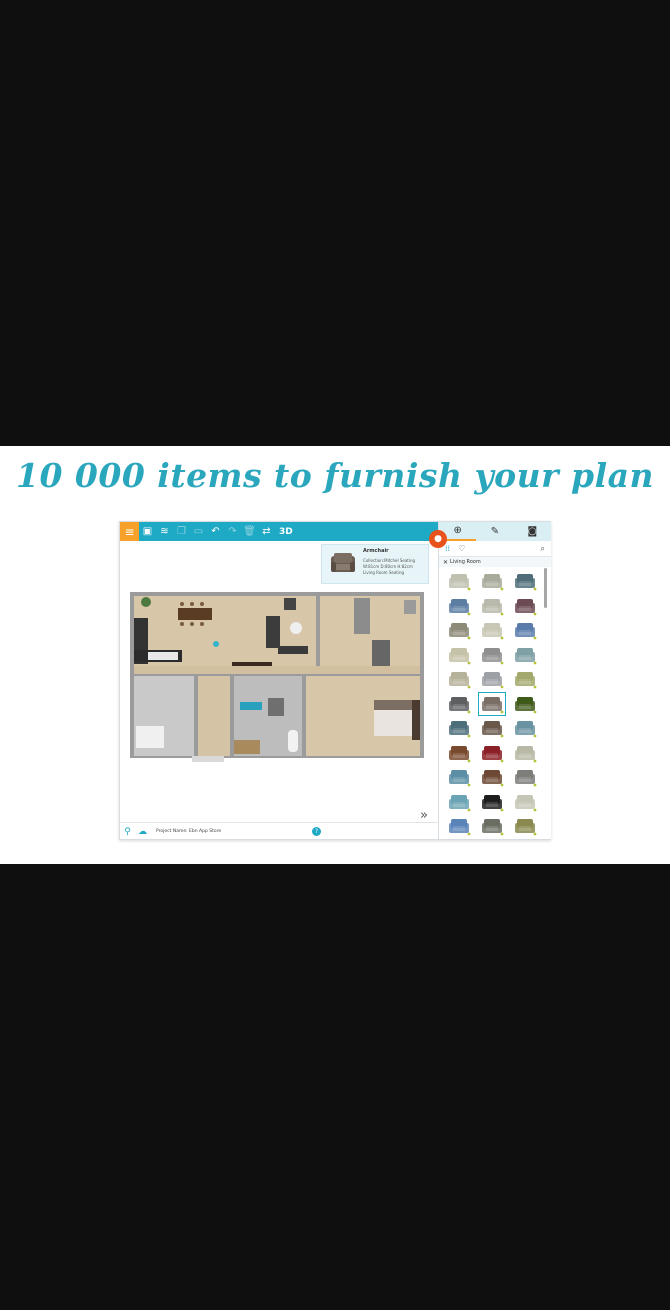 The image size is (670, 1310). I want to click on catalog-grid, so click(493, 702).